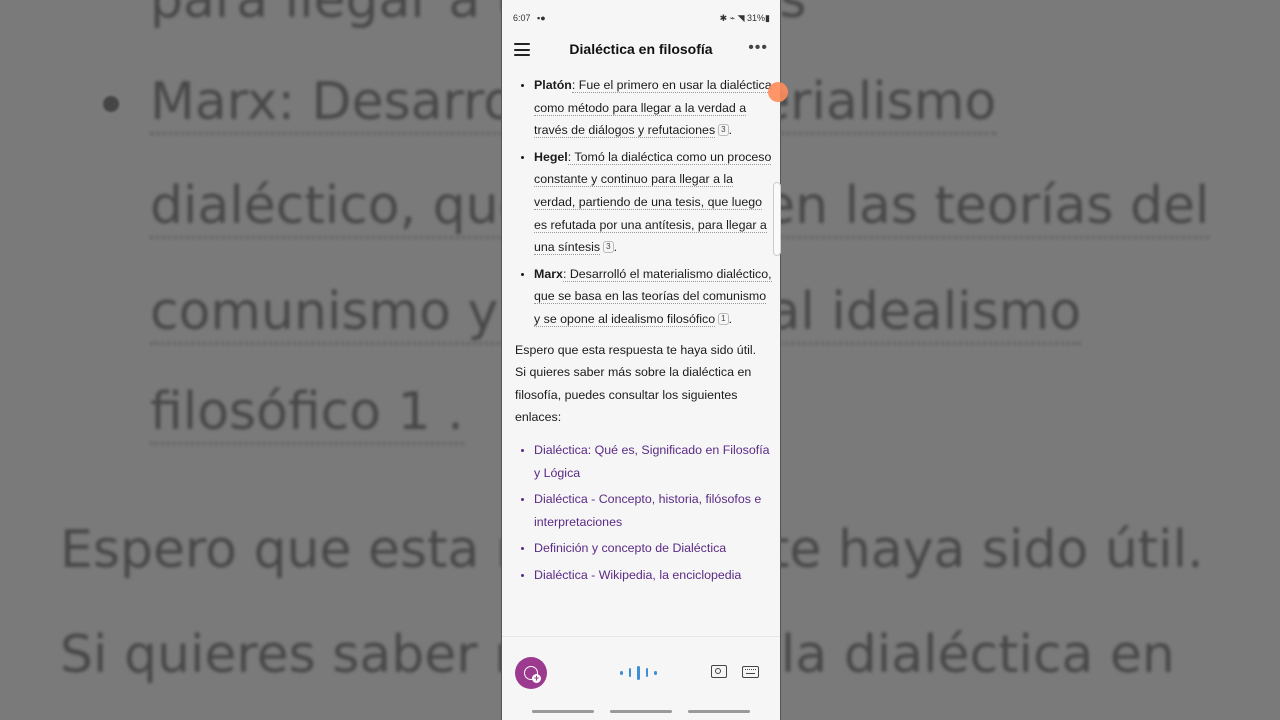 Image resolution: width=1280 pixels, height=720 pixels. Describe the element at coordinates (758, 48) in the screenshot. I see `more-options-icon: •••` at that location.